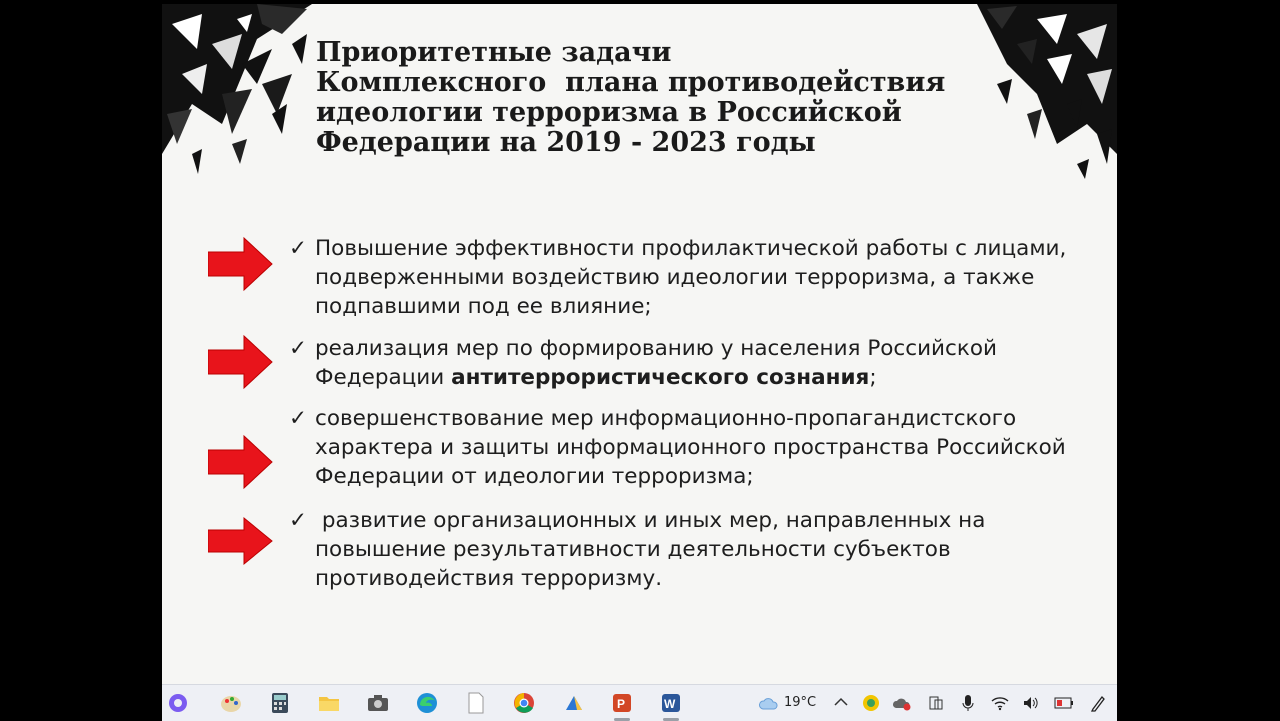  What do you see at coordinates (178, 703) in the screenshot?
I see `cortana-icon` at bounding box center [178, 703].